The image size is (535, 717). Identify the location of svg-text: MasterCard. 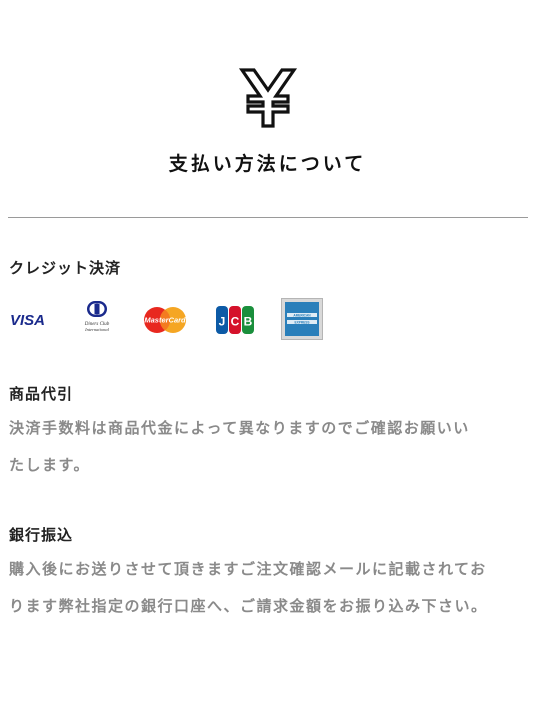
(165, 320).